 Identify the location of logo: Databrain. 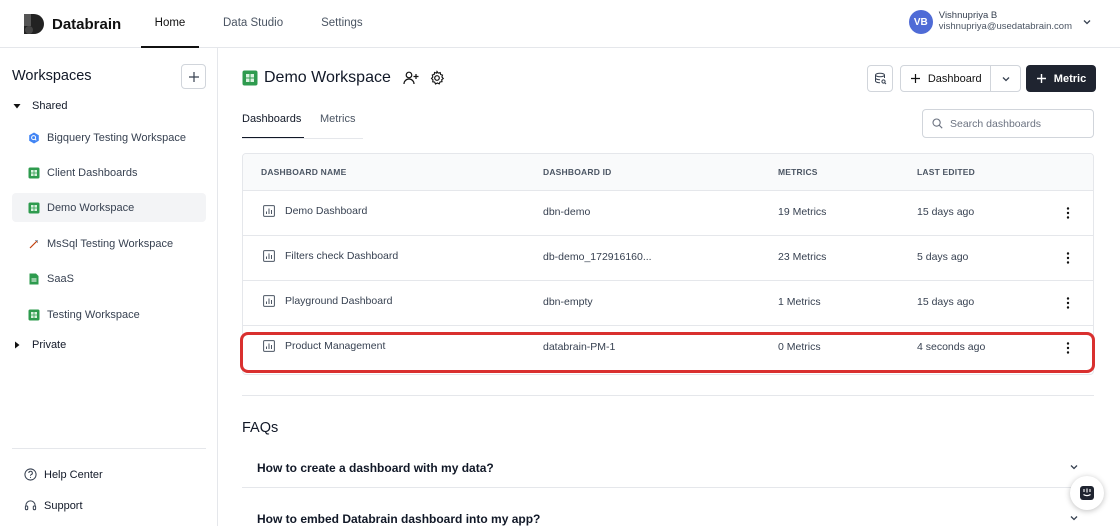
(71, 24).